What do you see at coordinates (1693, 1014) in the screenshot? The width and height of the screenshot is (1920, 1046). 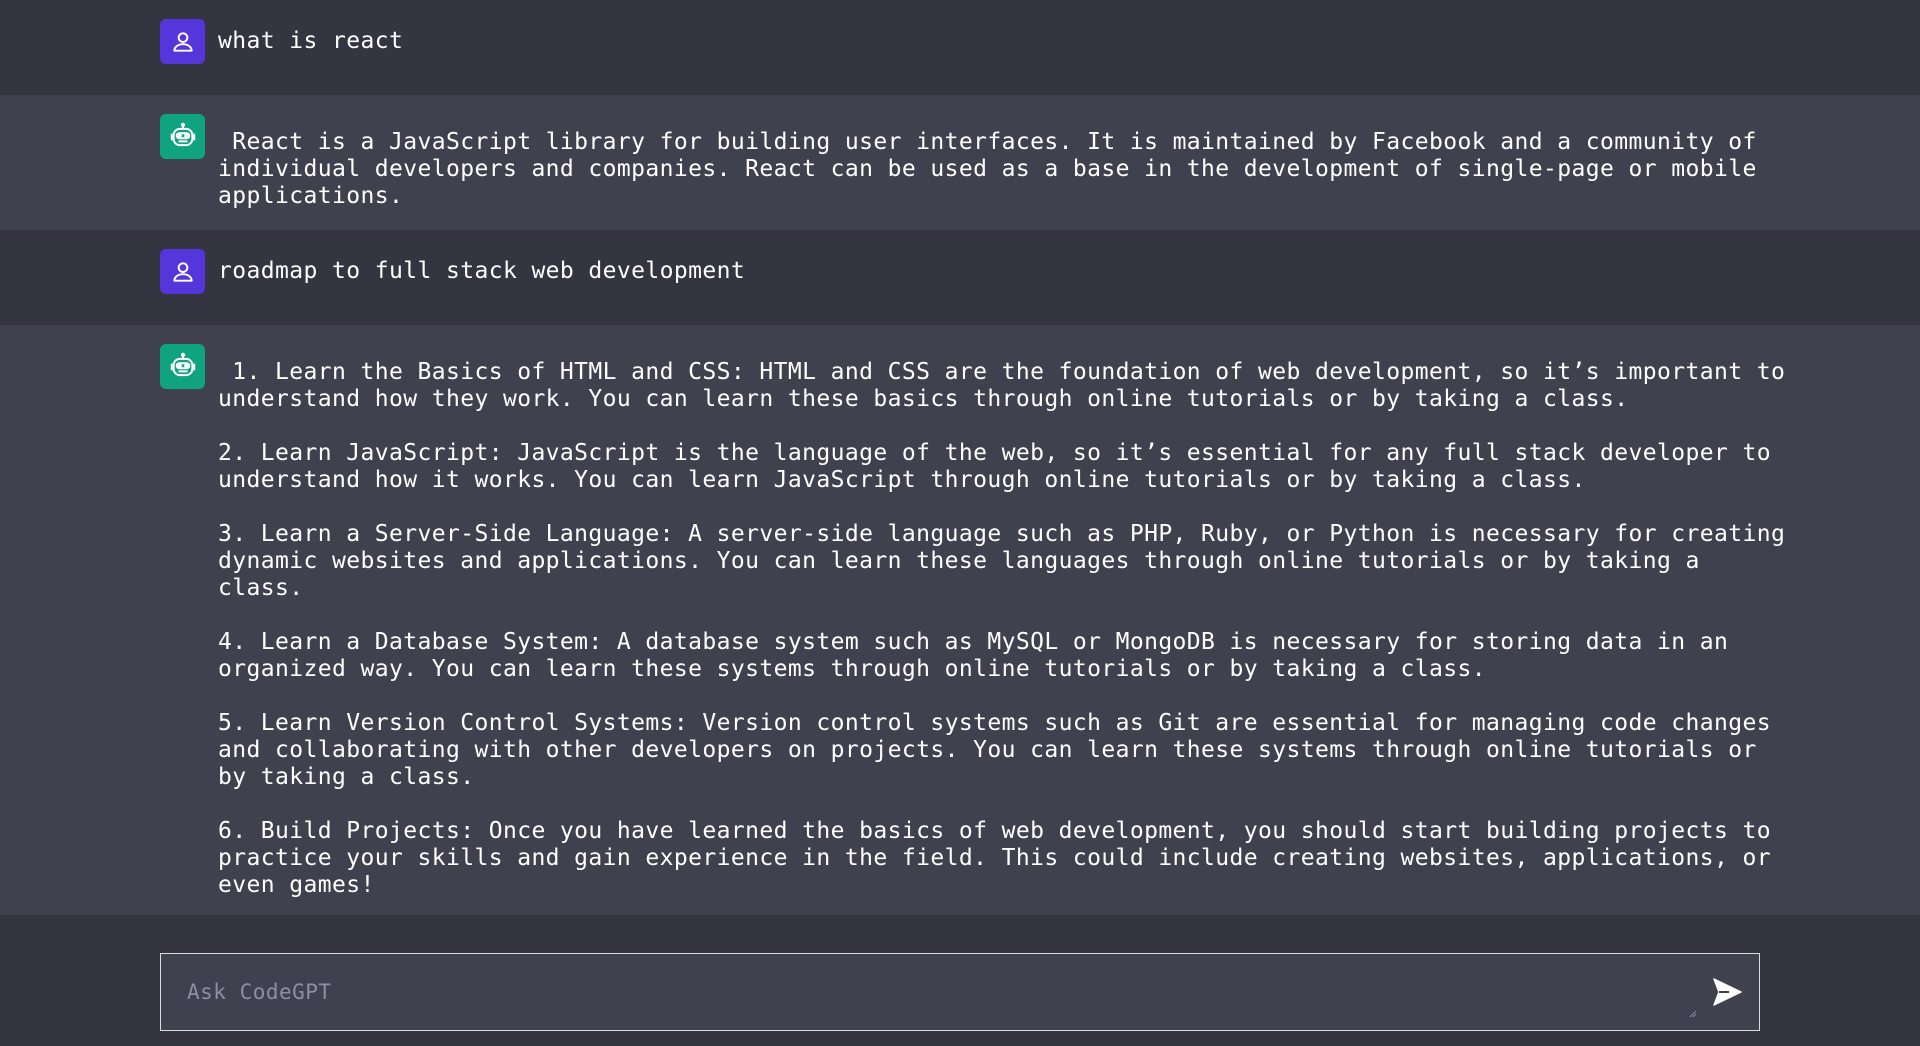 I see `resize-grip-icon` at bounding box center [1693, 1014].